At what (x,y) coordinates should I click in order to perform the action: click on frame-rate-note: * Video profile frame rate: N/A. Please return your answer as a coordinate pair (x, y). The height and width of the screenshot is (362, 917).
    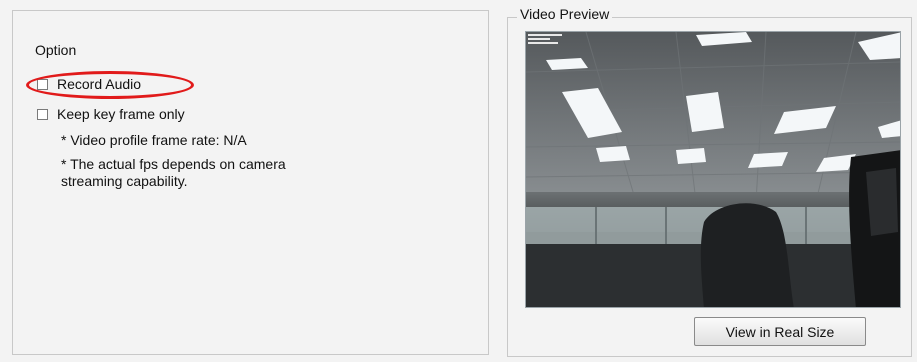
    Looking at the image, I should click on (154, 140).